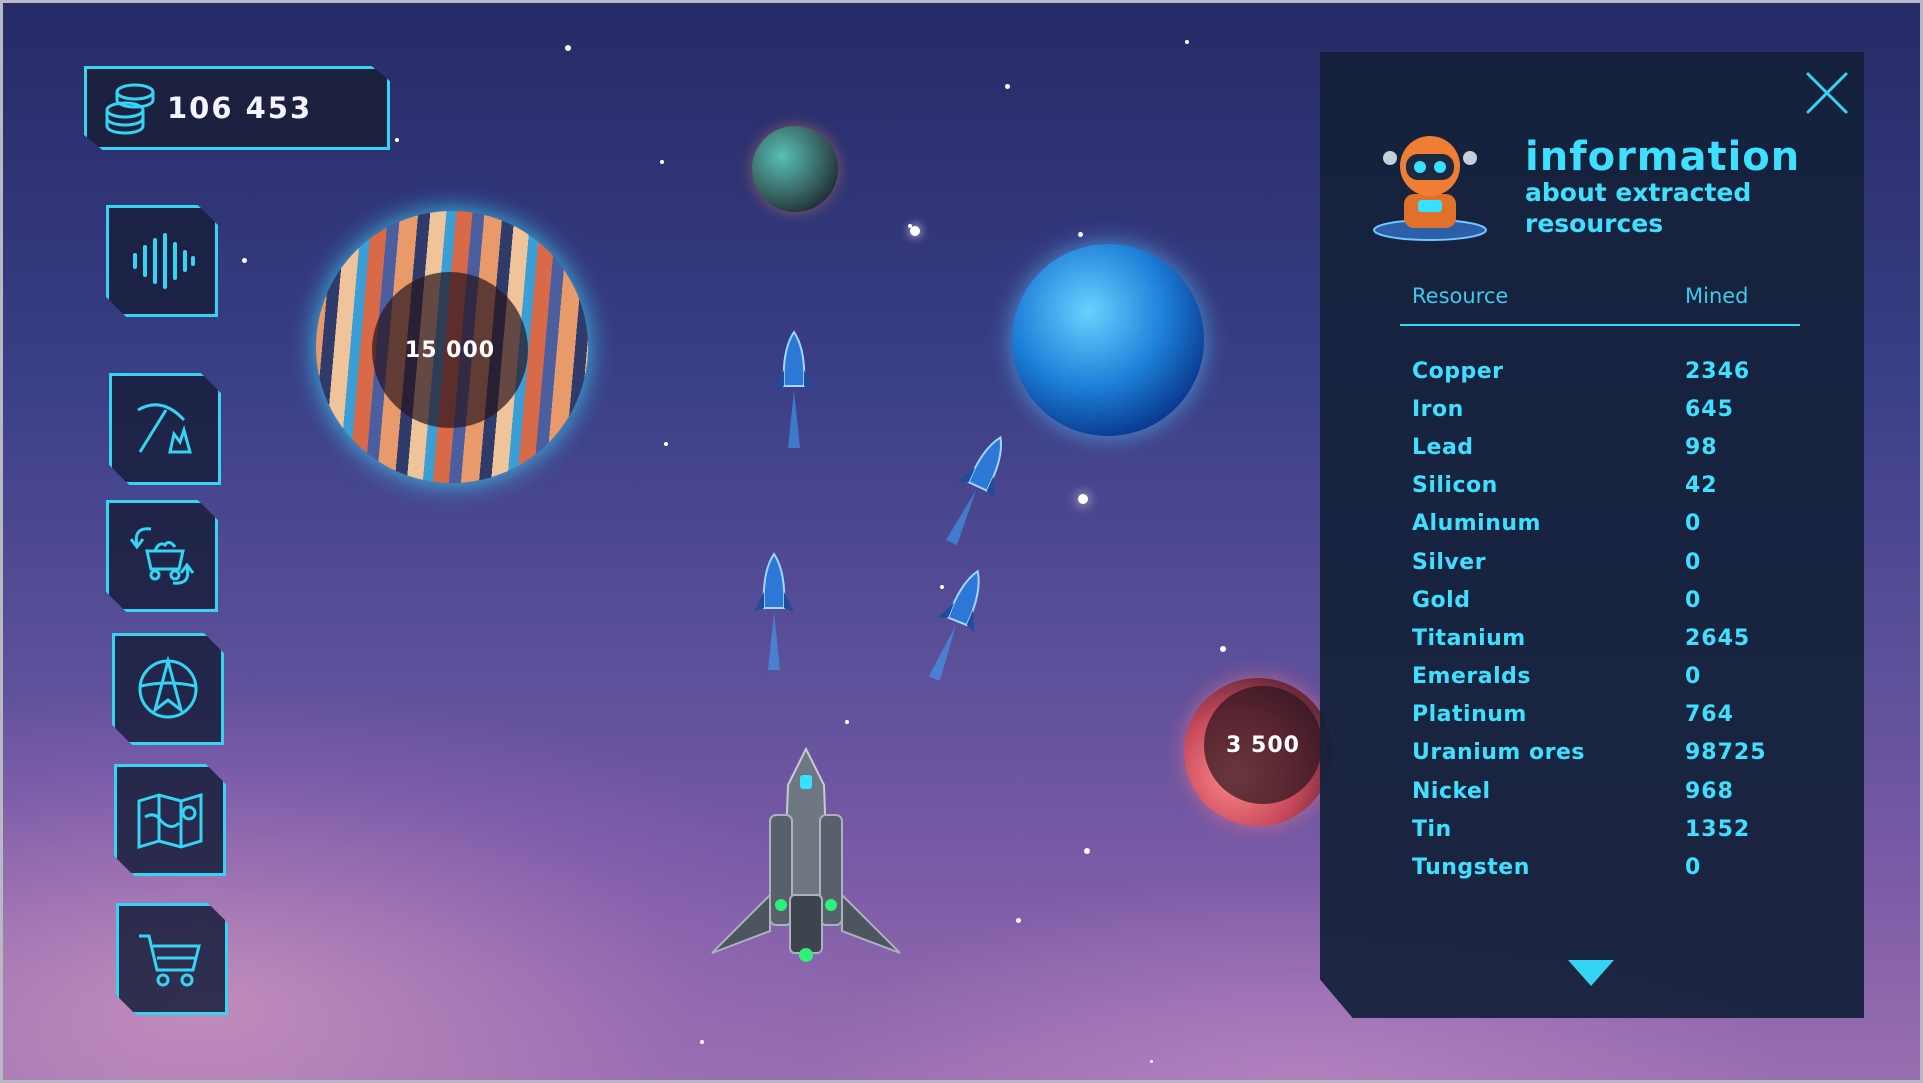 The width and height of the screenshot is (1923, 1083). What do you see at coordinates (1460, 296) in the screenshot?
I see `column-header-resource: Resource` at bounding box center [1460, 296].